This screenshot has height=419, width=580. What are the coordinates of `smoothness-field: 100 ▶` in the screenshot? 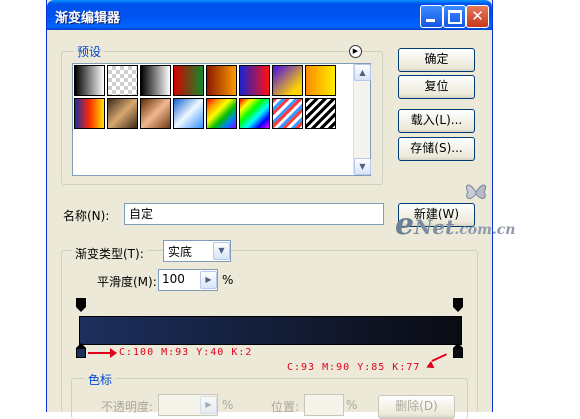 It's located at (188, 280).